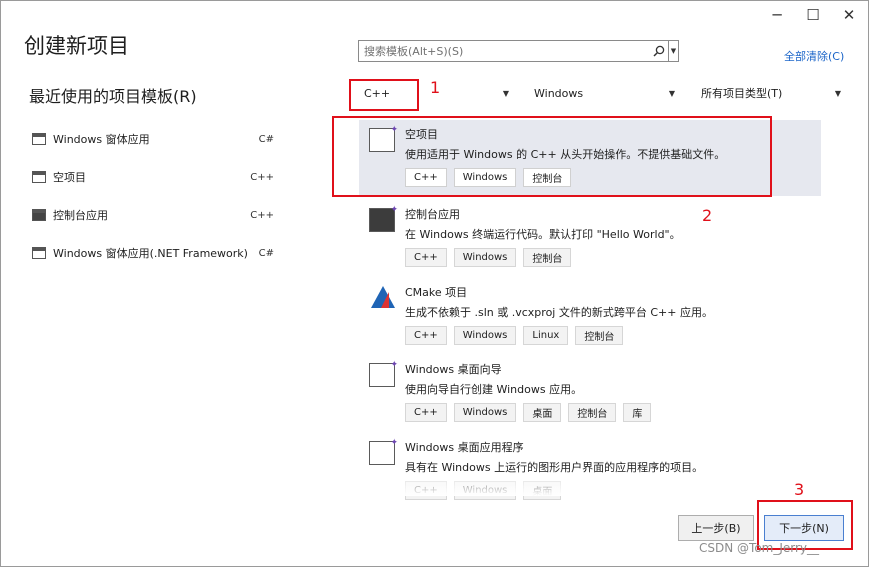  I want to click on template-name: Windows 桌面向导, so click(453, 369).